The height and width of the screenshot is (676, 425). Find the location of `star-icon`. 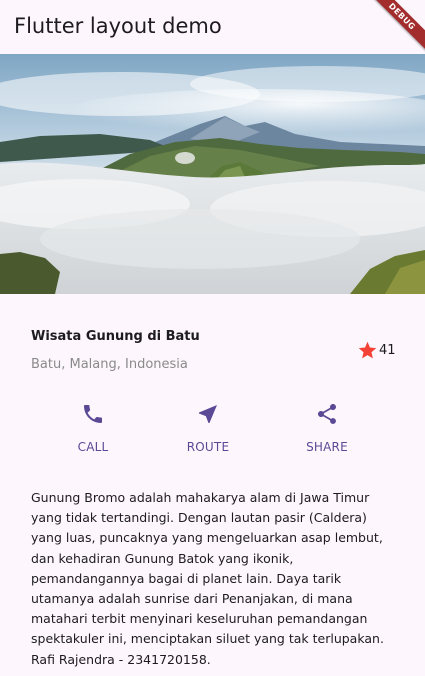

star-icon is located at coordinates (367, 350).